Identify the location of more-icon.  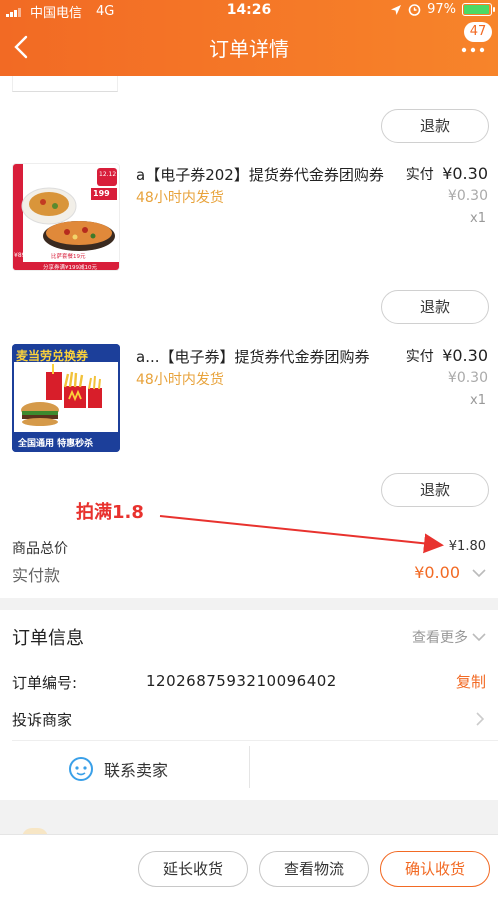
(473, 50).